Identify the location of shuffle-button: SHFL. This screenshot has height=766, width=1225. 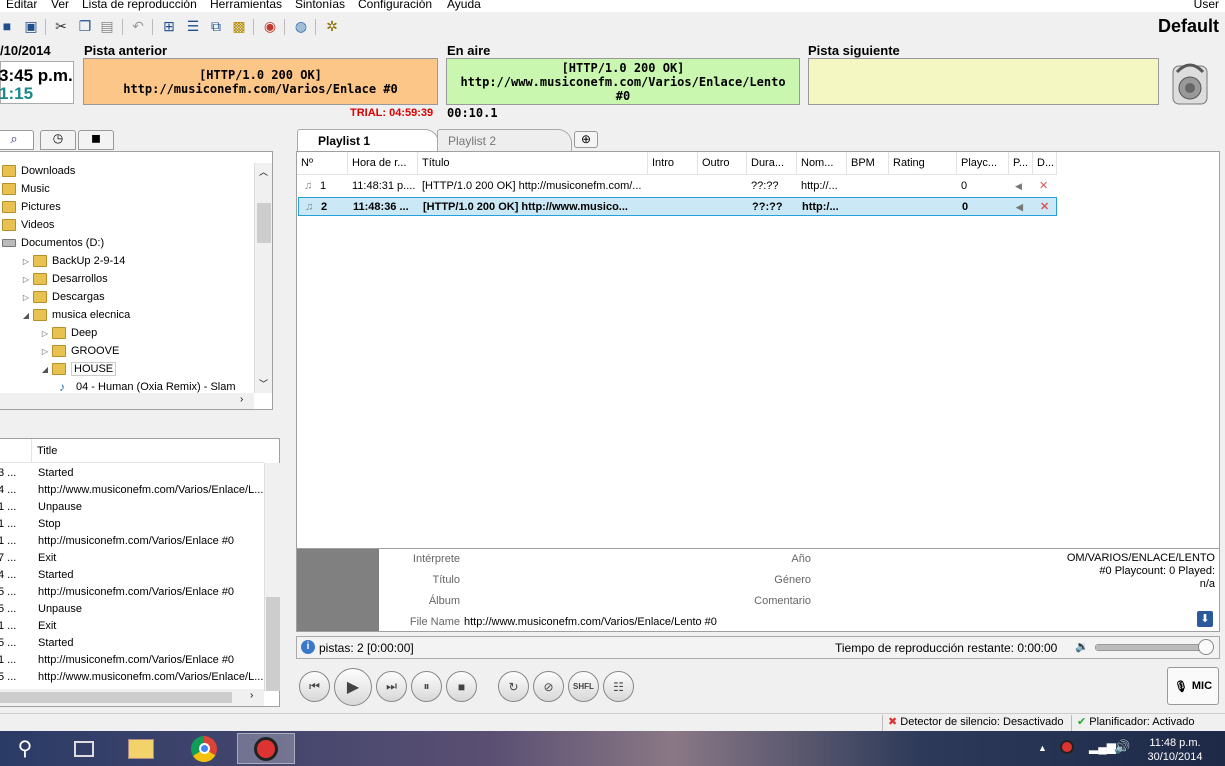
(583, 686).